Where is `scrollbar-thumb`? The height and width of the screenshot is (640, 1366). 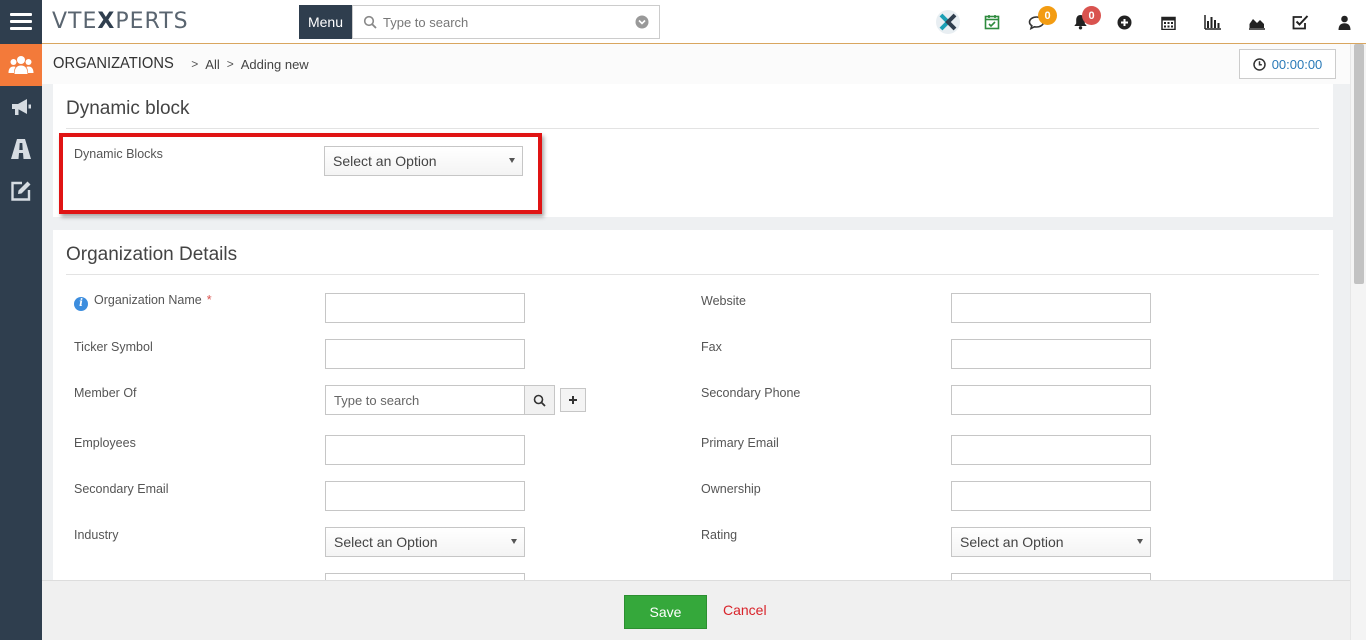
scrollbar-thumb is located at coordinates (1359, 164).